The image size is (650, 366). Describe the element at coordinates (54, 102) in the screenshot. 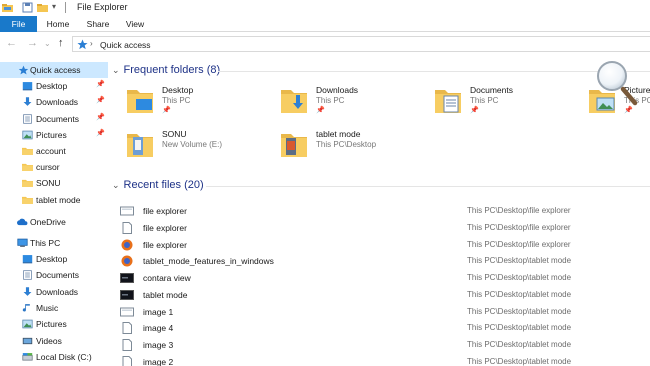

I see `sidebar-item-downloads: Downloads 📌` at that location.